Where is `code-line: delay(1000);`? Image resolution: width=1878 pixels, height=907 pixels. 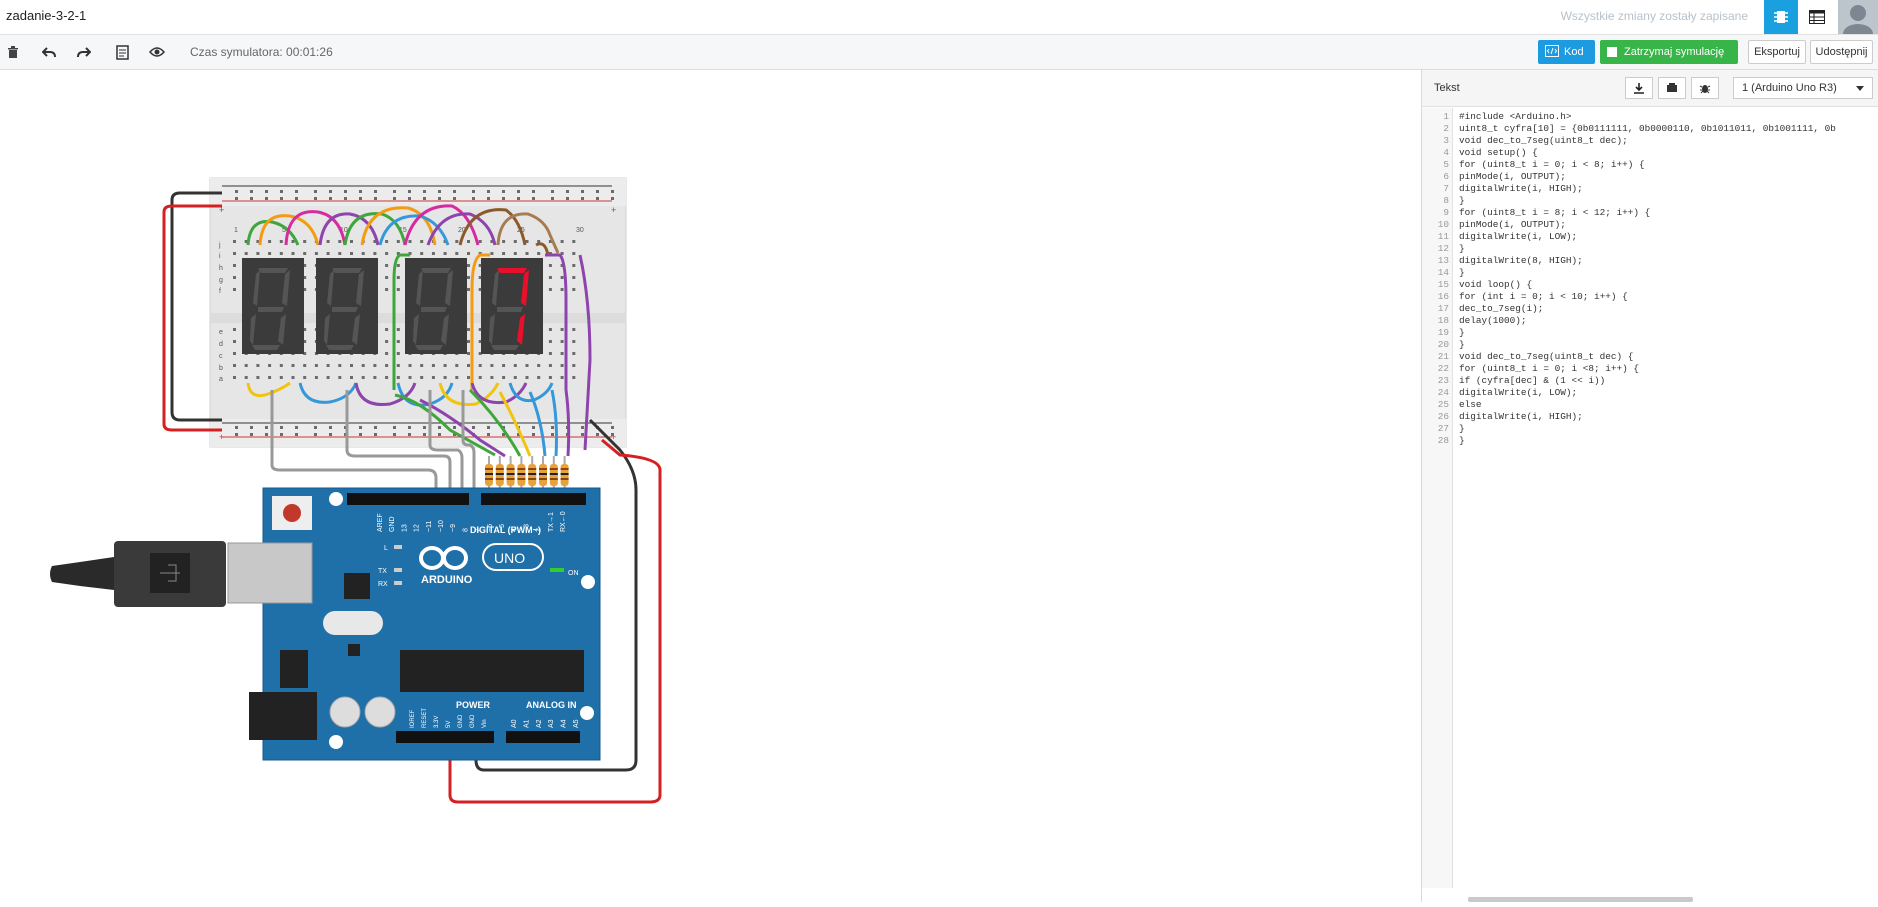
code-line: delay(1000); is located at coordinates (1493, 321).